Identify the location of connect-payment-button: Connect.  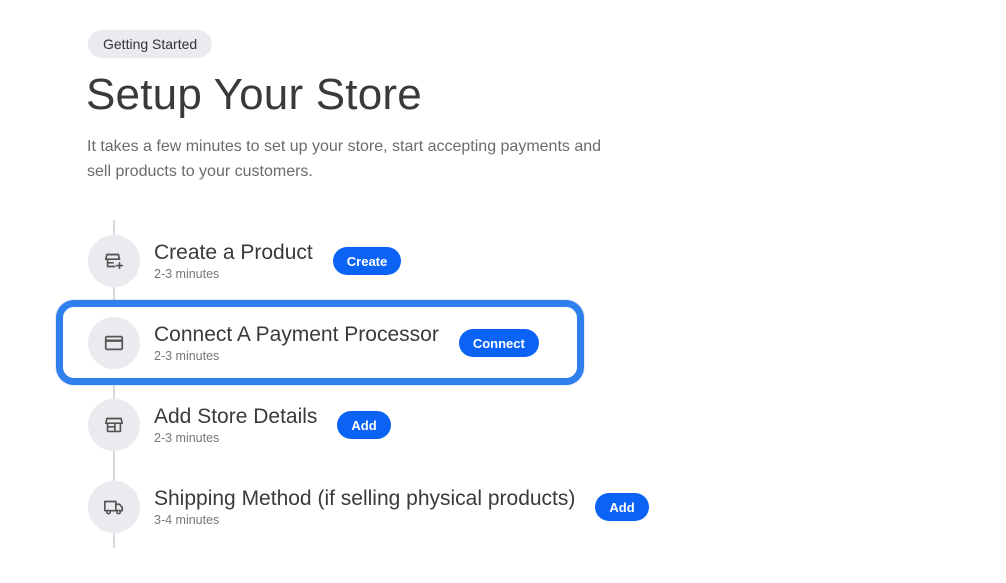
(498, 343).